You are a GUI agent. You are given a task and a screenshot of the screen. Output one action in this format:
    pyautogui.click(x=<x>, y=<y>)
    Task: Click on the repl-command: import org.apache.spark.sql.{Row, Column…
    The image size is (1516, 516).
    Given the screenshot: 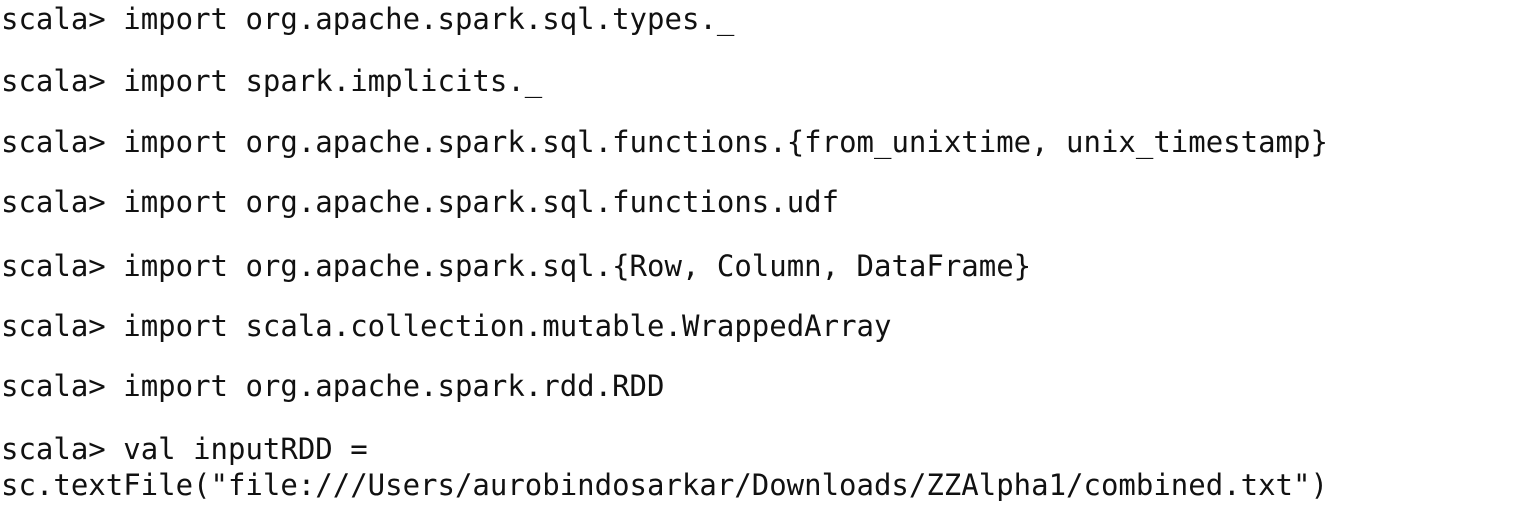 What is the action you would take?
    pyautogui.click(x=577, y=266)
    